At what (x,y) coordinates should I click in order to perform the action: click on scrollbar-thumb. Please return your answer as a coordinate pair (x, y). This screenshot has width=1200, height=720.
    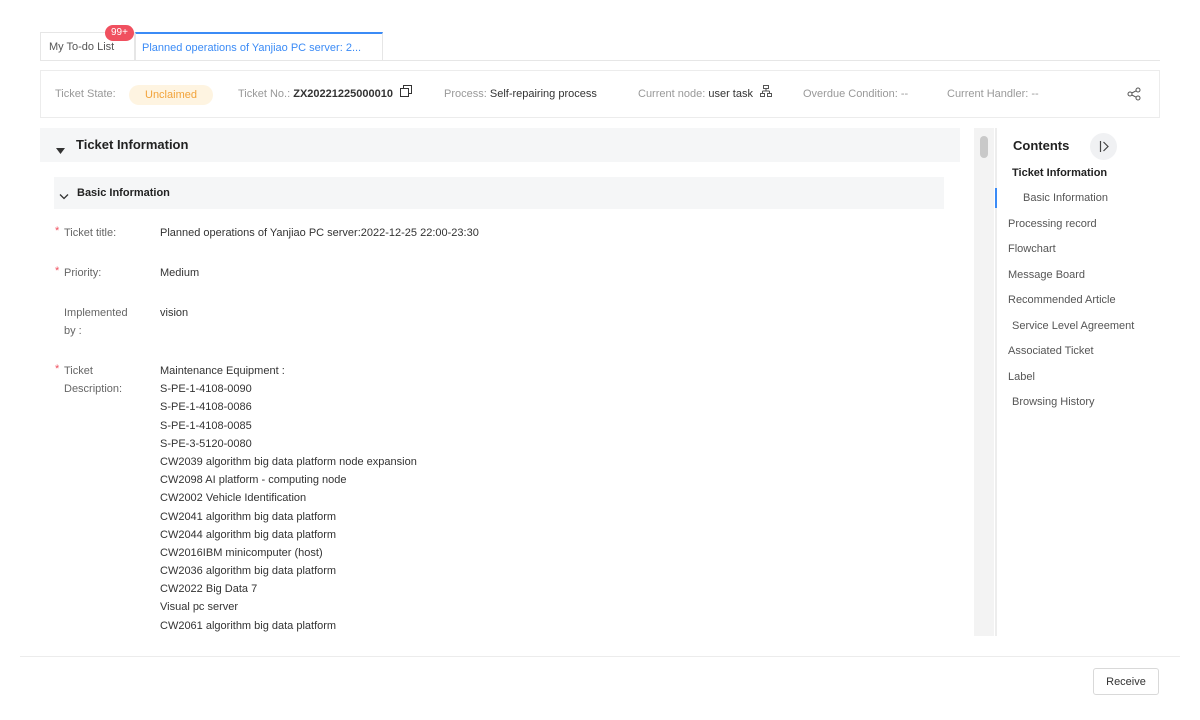
    Looking at the image, I should click on (984, 147).